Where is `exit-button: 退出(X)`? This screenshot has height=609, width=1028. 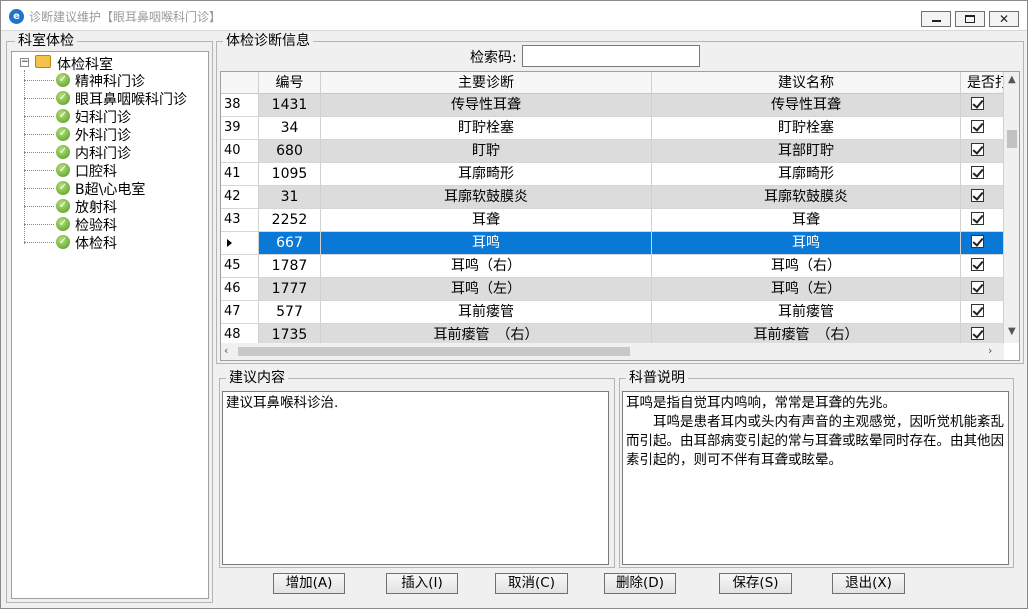 exit-button: 退出(X) is located at coordinates (868, 583).